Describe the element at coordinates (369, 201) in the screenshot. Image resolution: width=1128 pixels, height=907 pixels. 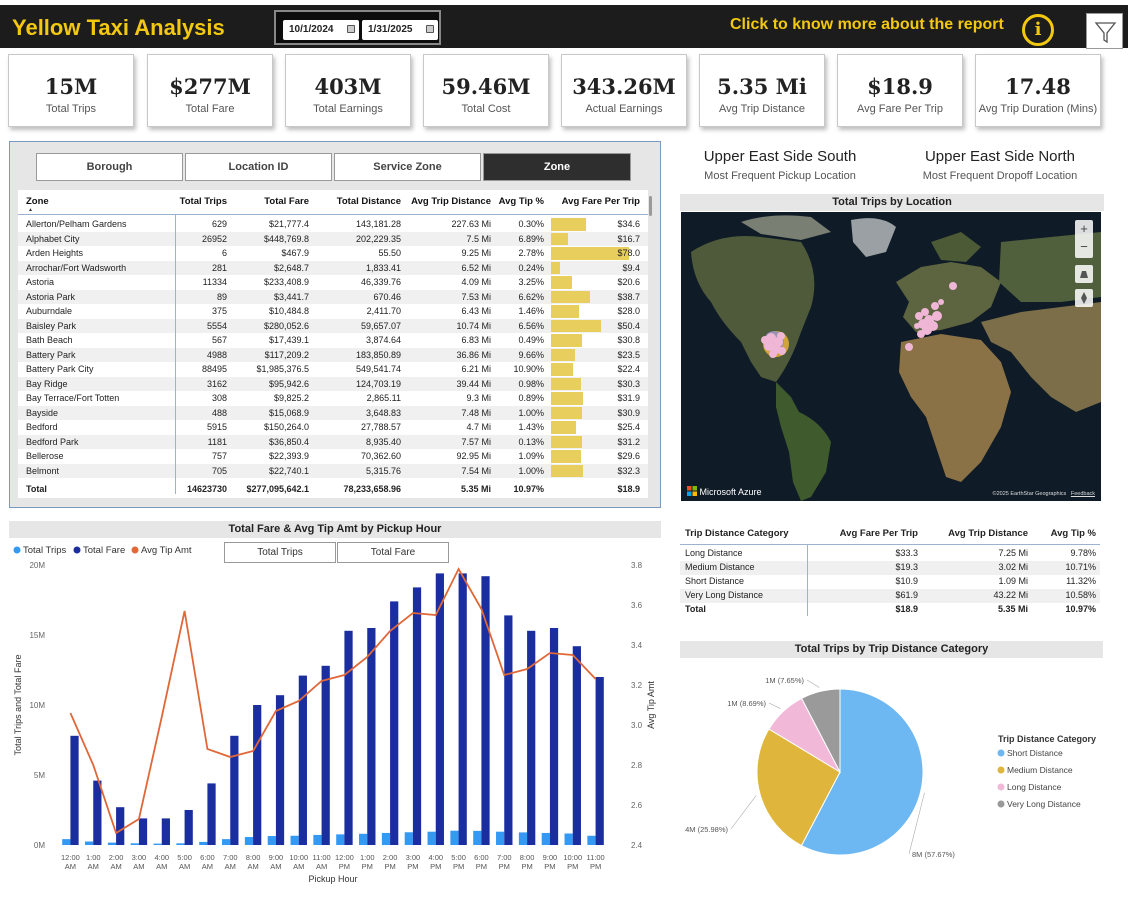
I see `column-header-total-distance: Total Distance` at that location.